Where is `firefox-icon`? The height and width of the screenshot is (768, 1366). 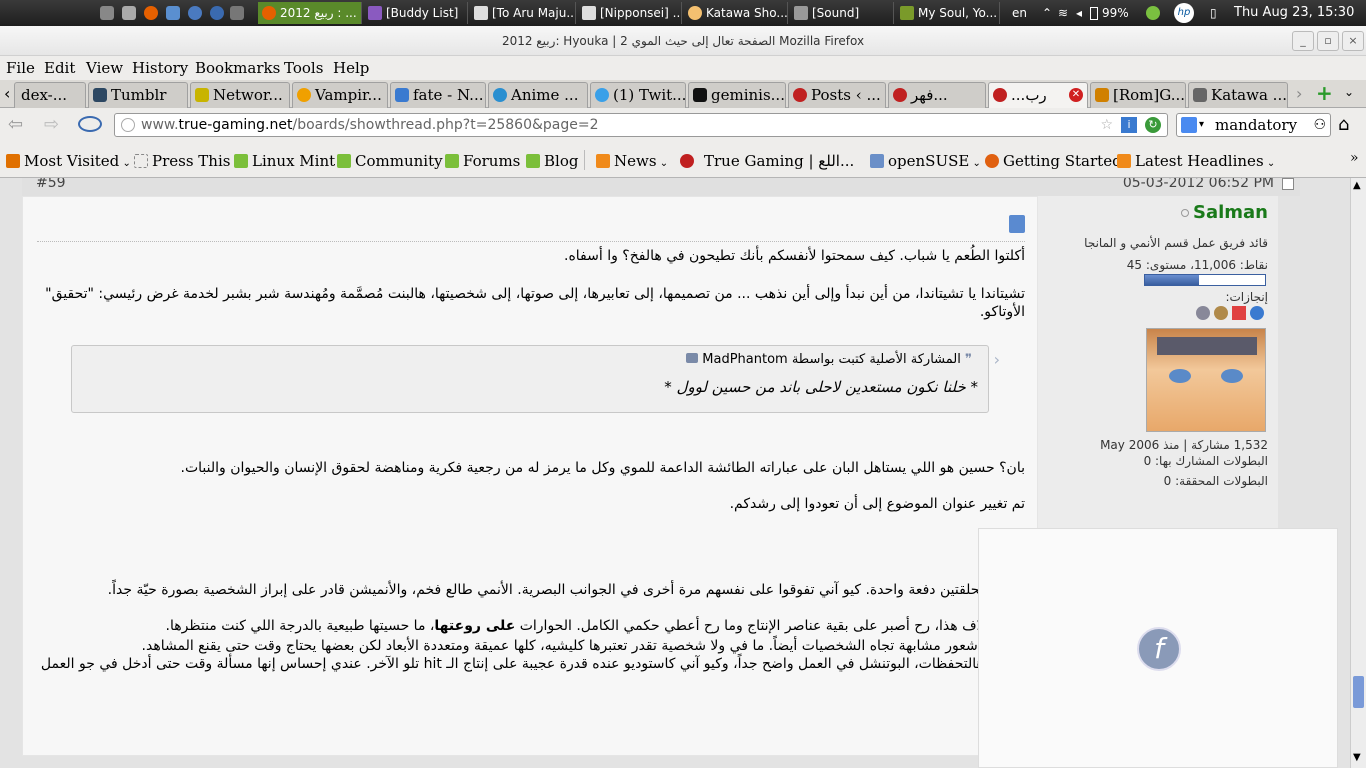
firefox-icon is located at coordinates (151, 13).